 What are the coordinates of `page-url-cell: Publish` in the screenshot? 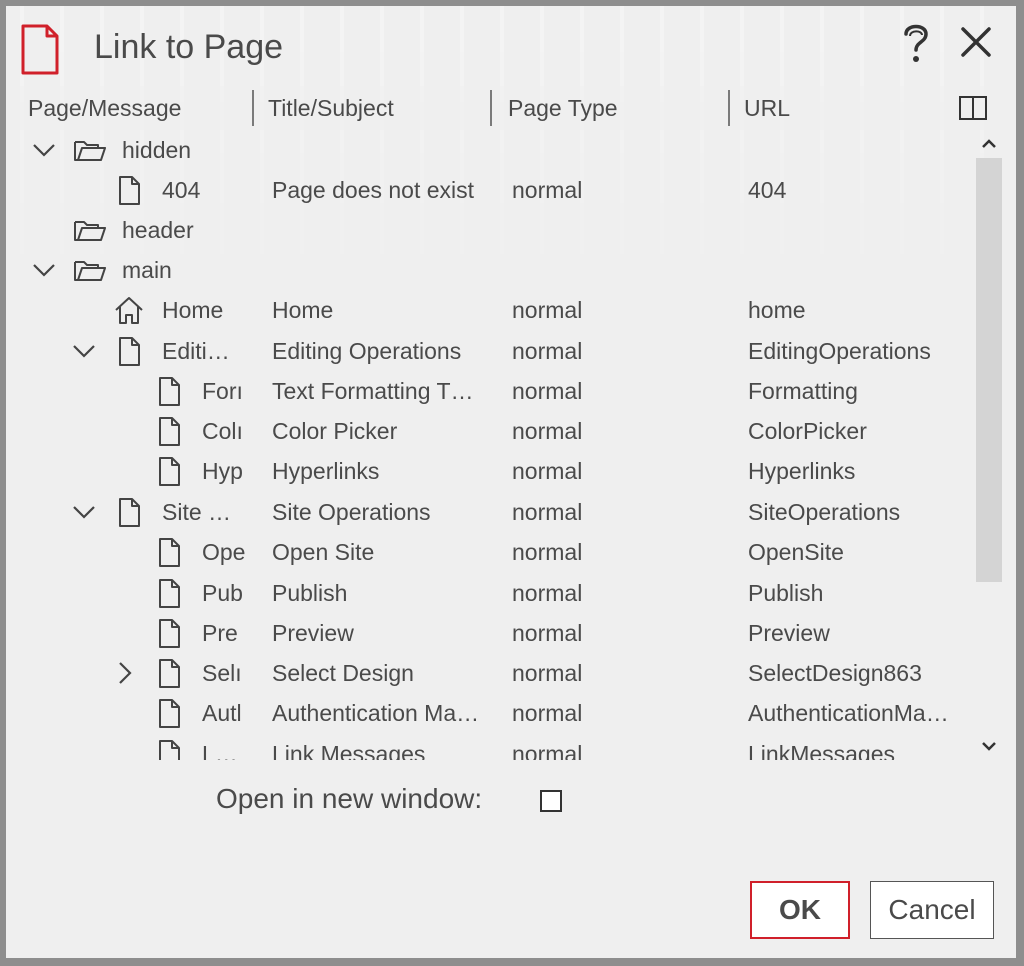 It's located at (786, 593).